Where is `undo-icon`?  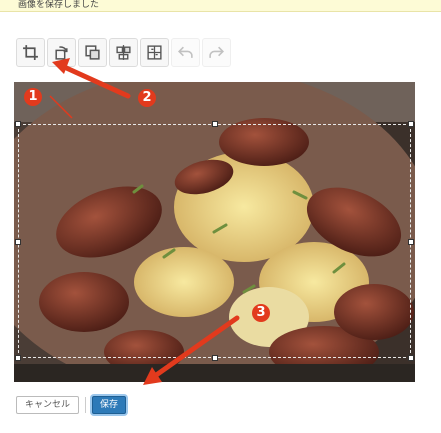
undo-icon is located at coordinates (185, 52).